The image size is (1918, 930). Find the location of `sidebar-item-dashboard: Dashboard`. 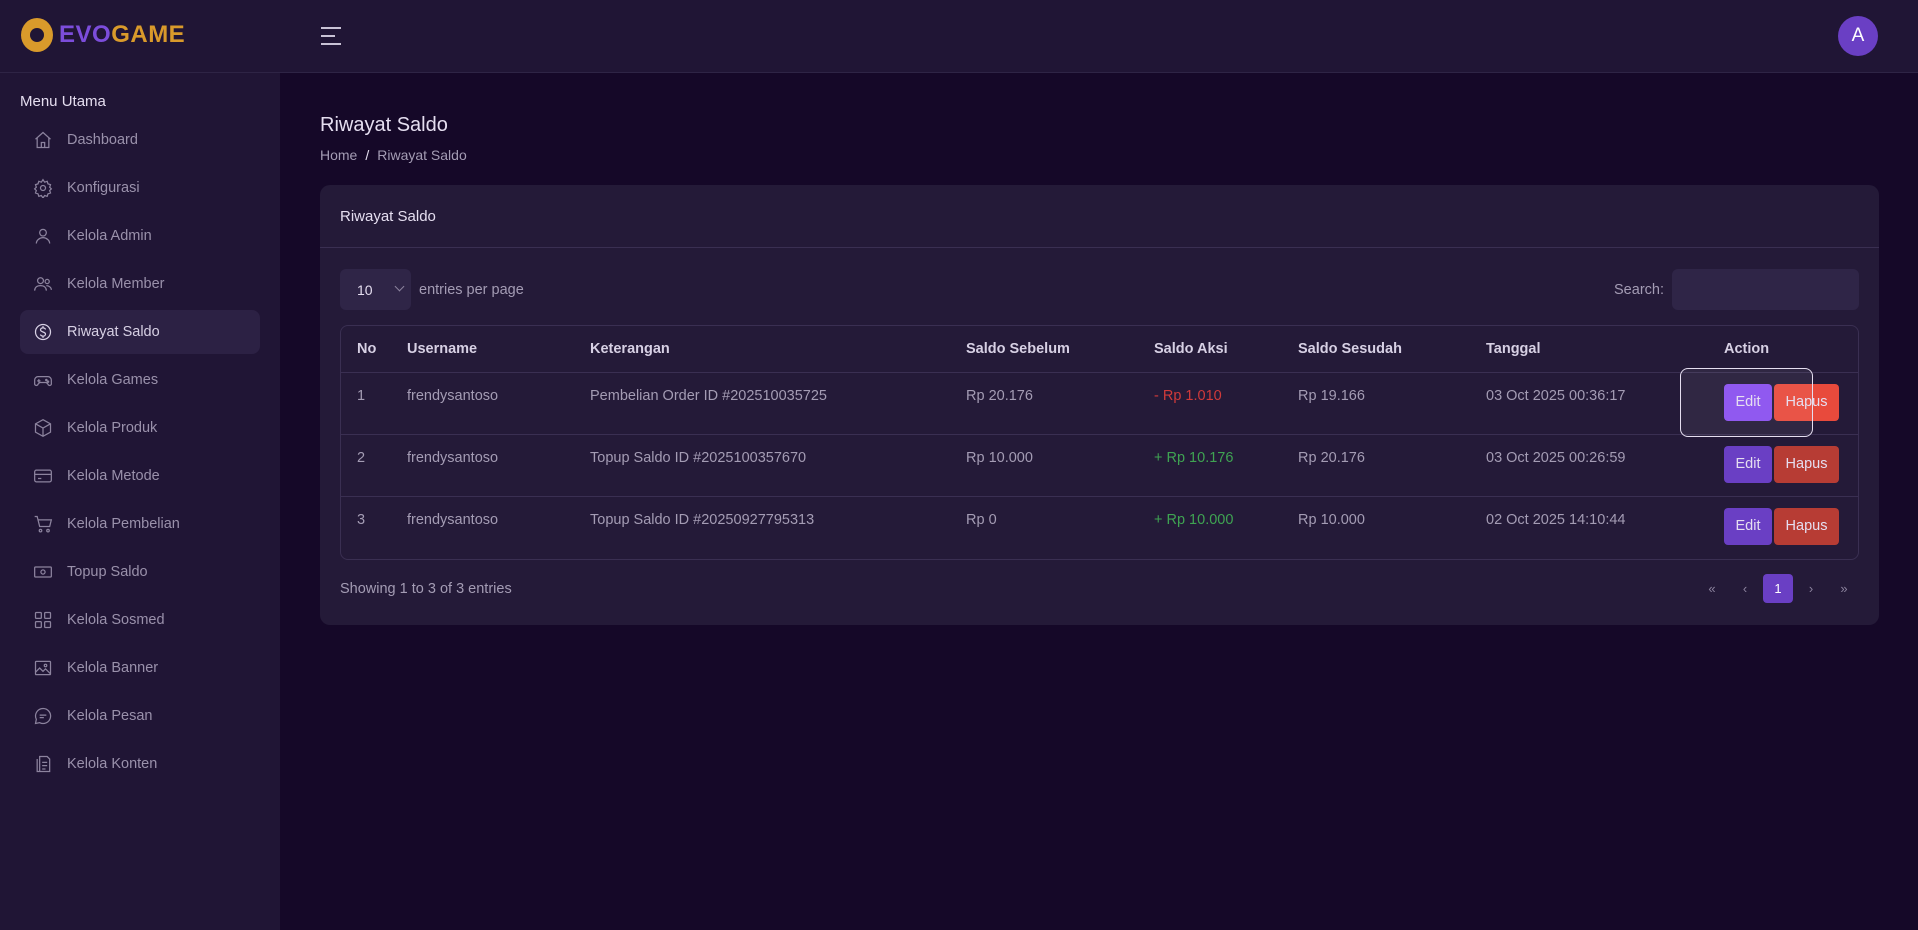

sidebar-item-dashboard: Dashboard is located at coordinates (140, 140).